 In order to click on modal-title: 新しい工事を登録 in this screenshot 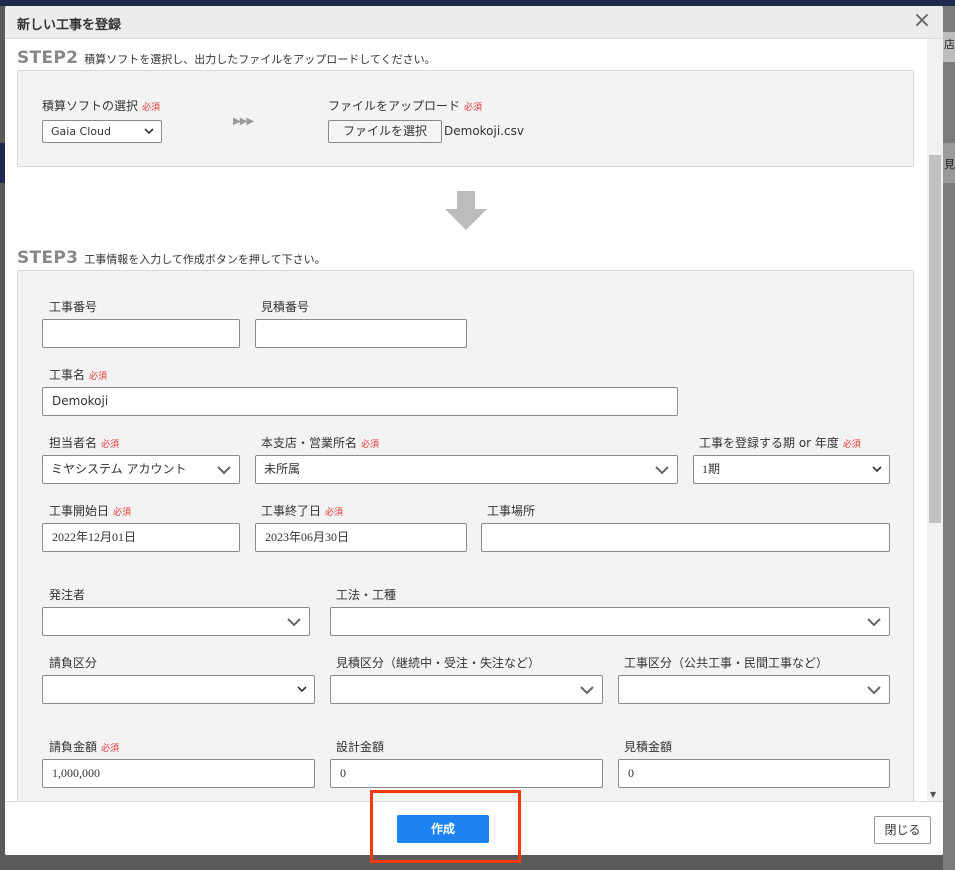, I will do `click(69, 25)`.